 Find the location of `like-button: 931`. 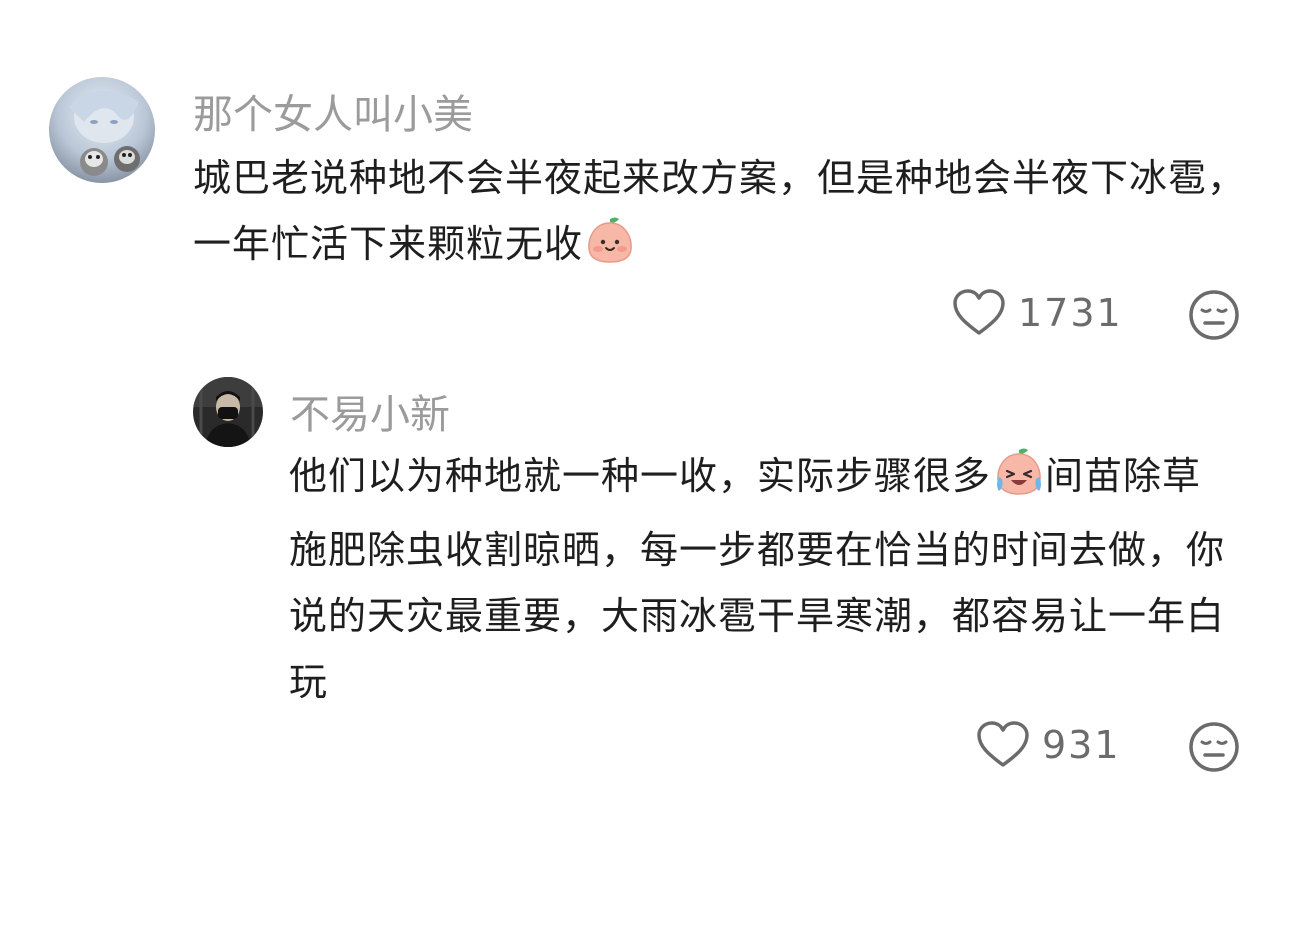

like-button: 931 is located at coordinates (1048, 745).